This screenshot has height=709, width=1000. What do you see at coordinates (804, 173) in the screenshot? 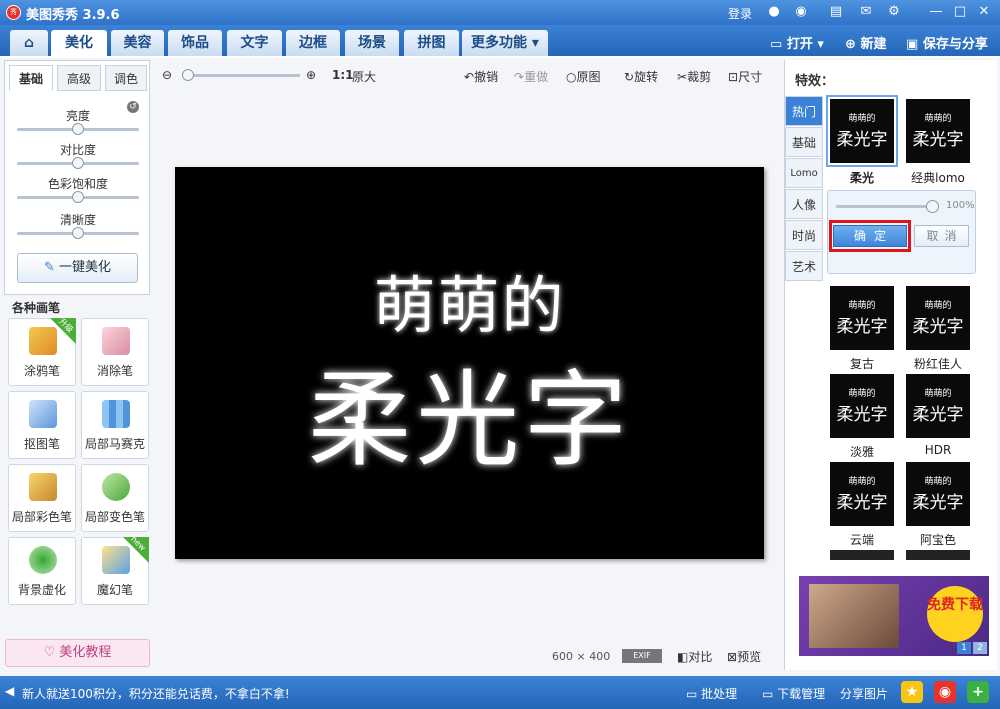
I see `category-lomo: Lomo` at bounding box center [804, 173].